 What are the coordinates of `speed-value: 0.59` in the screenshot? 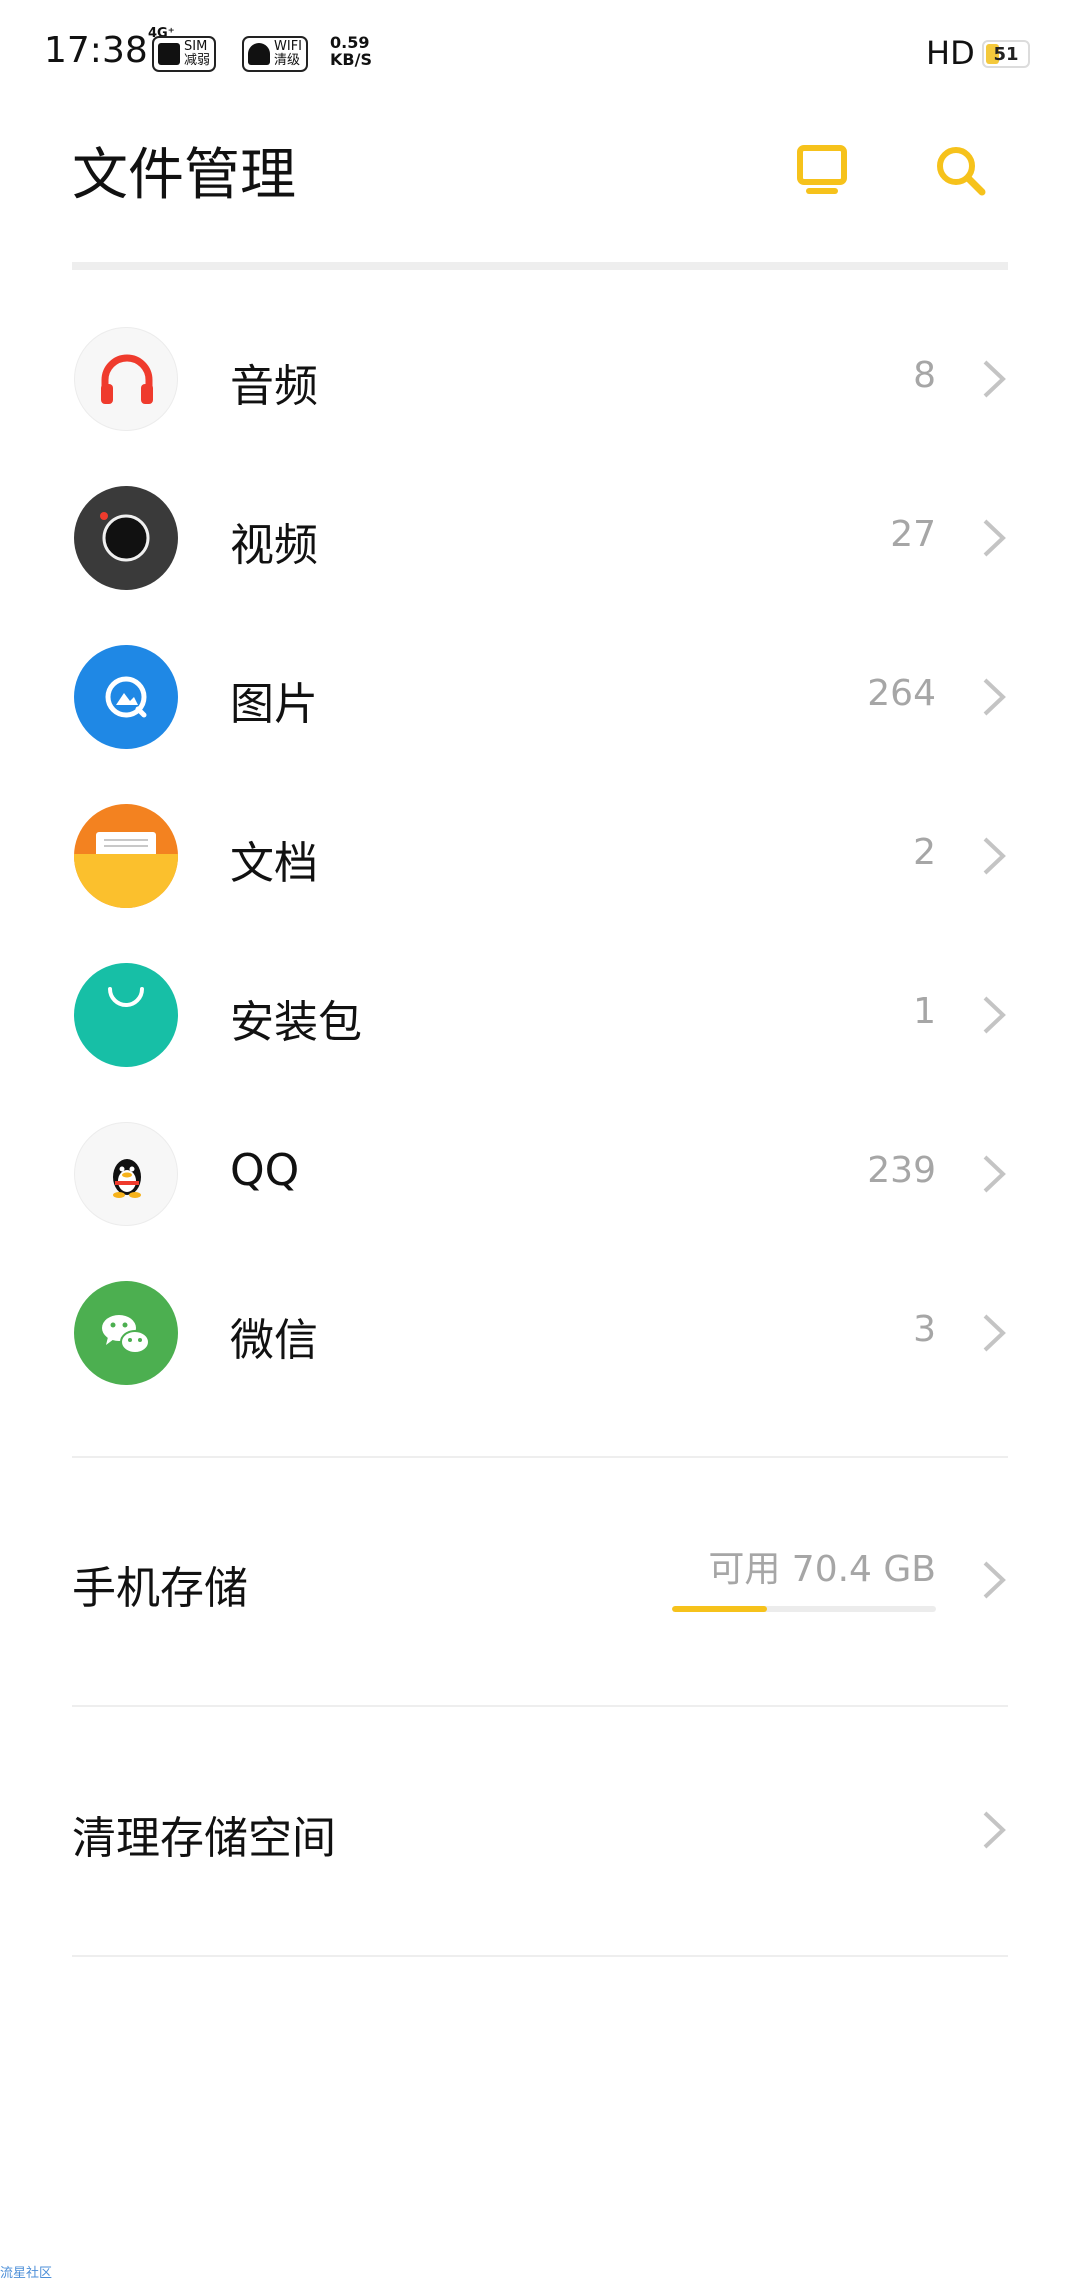 It's located at (350, 42).